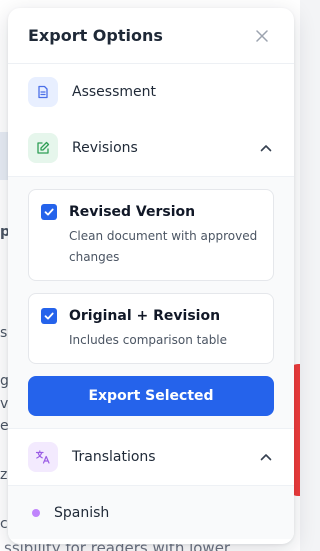  Describe the element at coordinates (151, 512) in the screenshot. I see `language-item-spanish: Spanish` at that location.